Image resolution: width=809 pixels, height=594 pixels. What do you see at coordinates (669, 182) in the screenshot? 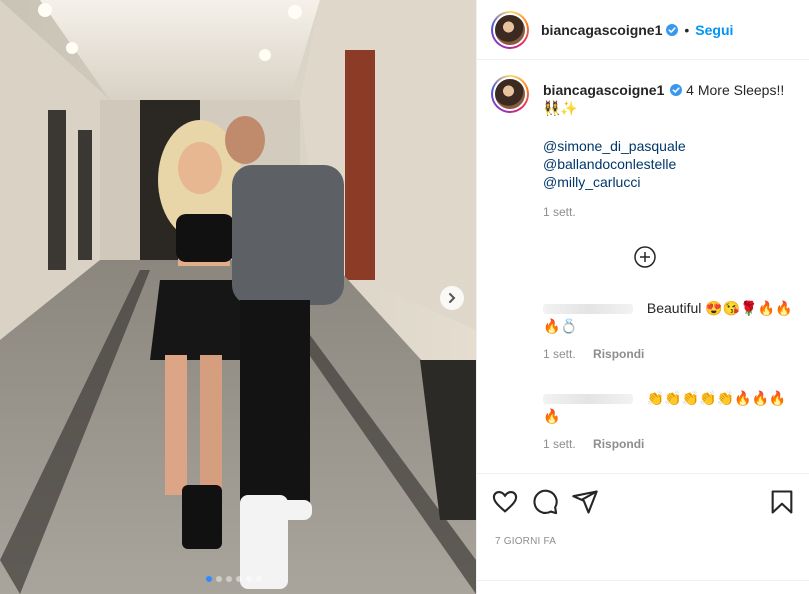
I see `mention-link: @milly_carlucci` at bounding box center [669, 182].